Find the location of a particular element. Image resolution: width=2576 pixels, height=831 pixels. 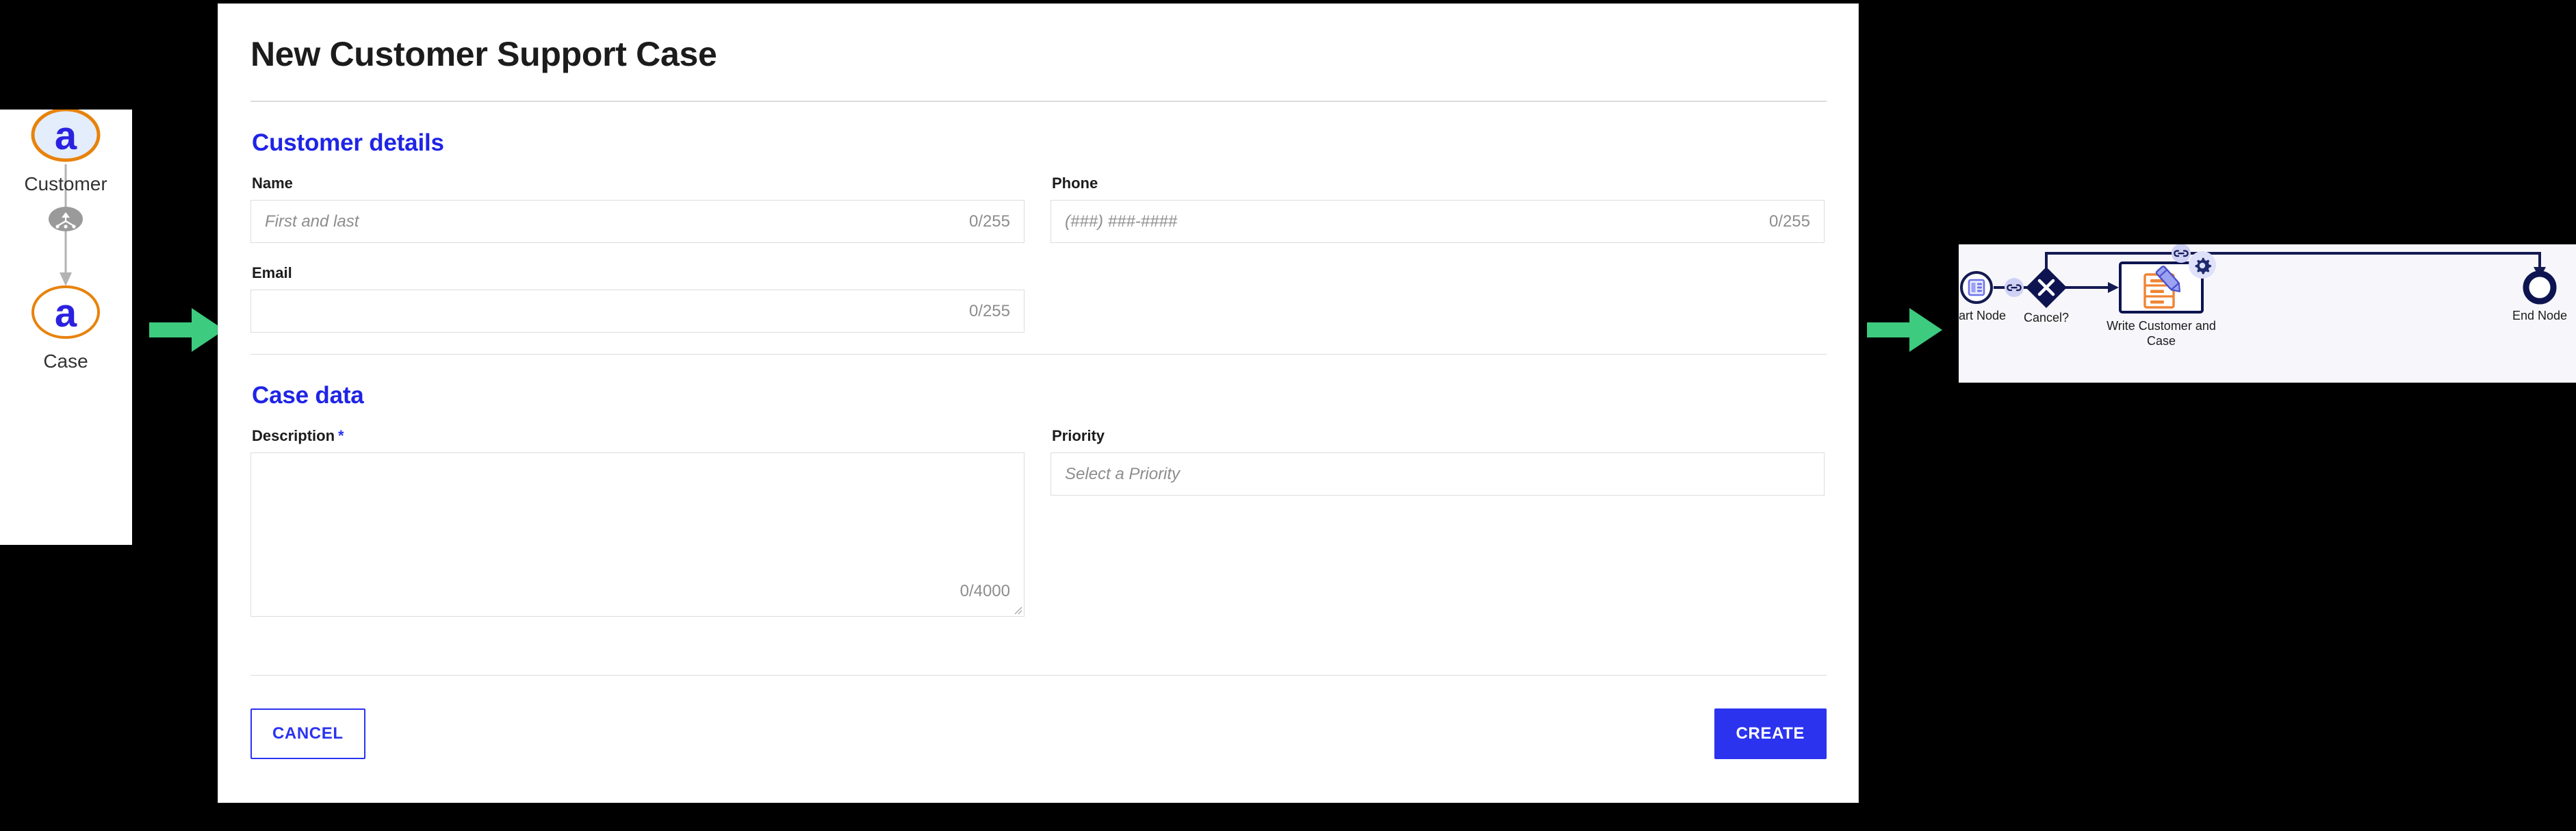

gear-badge is located at coordinates (2202, 265).